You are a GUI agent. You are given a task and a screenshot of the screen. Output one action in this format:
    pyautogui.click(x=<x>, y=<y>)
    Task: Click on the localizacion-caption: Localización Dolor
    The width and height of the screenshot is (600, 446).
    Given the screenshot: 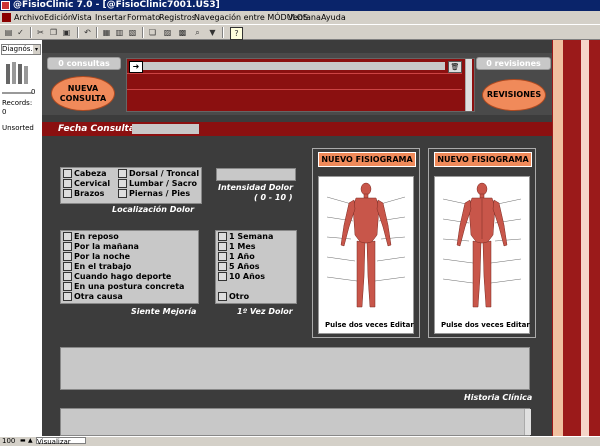 What is the action you would take?
    pyautogui.click(x=153, y=209)
    